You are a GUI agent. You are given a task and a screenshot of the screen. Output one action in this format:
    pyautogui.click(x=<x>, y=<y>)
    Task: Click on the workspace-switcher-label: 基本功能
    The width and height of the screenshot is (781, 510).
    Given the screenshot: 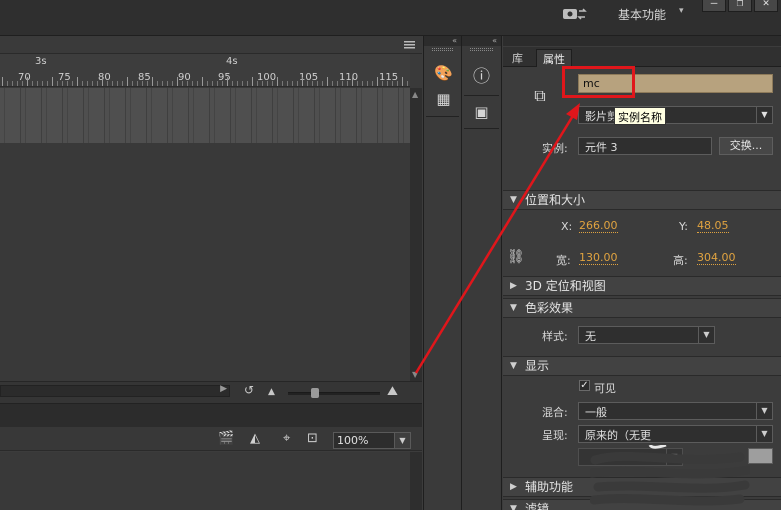 What is the action you would take?
    pyautogui.click(x=642, y=14)
    